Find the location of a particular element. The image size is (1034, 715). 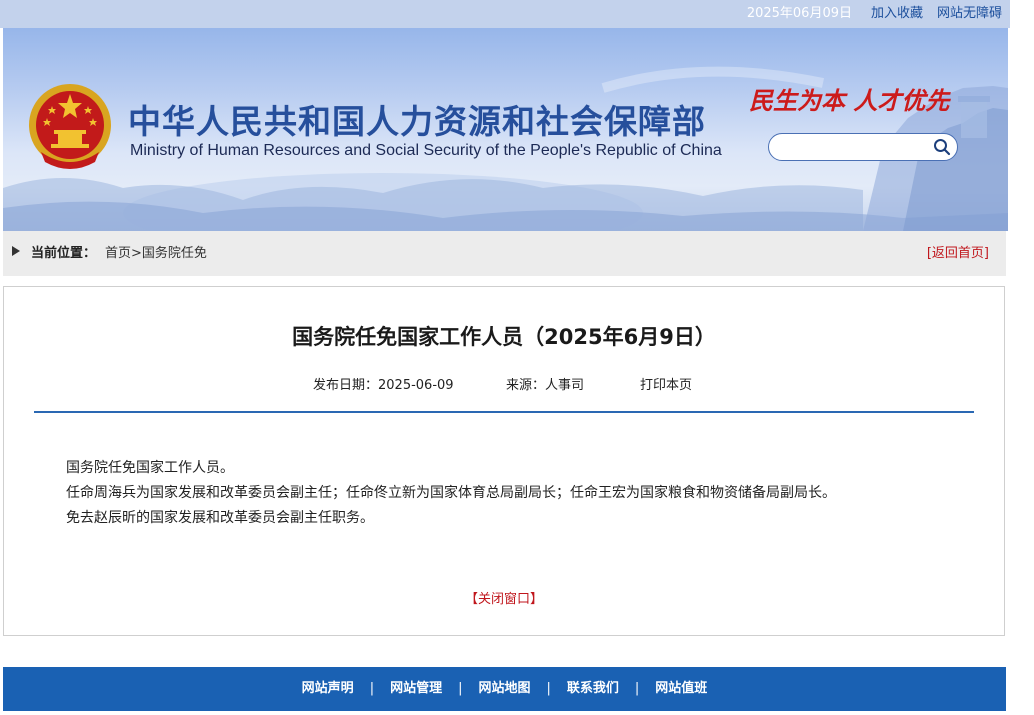

article-paragraph: 免去赵辰昕的国家发展和改革委员会副主任职务。 is located at coordinates (220, 518).